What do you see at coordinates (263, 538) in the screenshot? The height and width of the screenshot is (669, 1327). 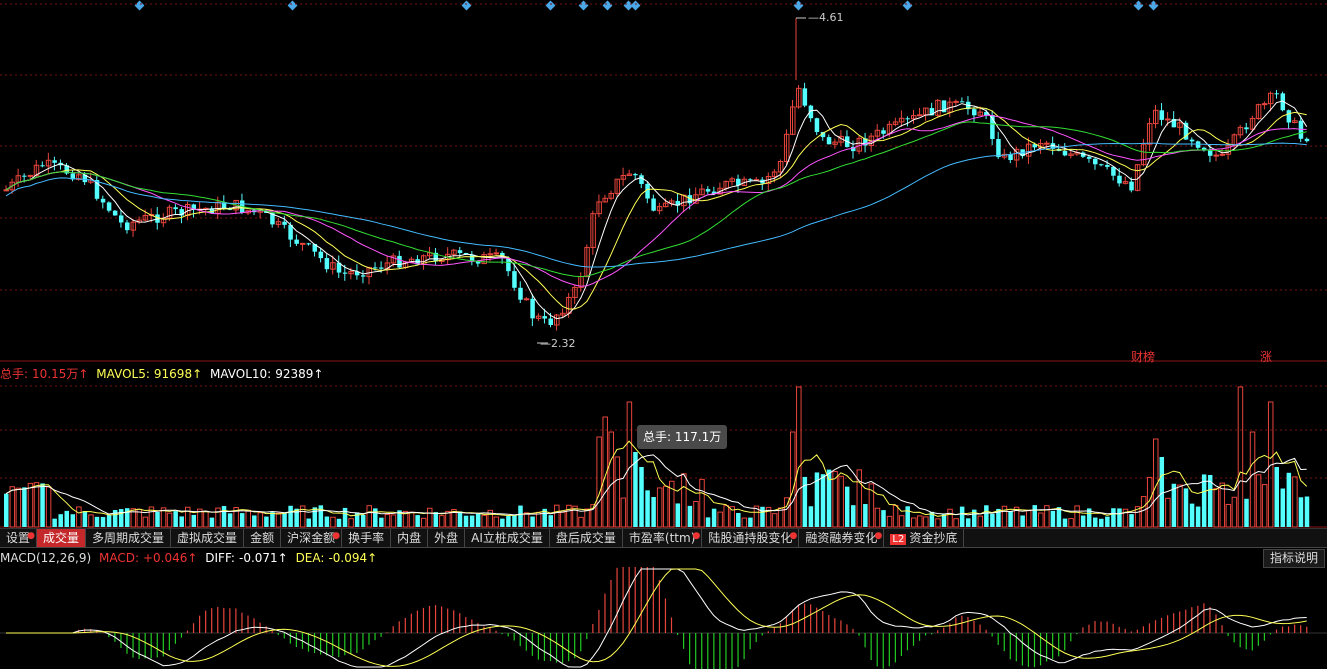 I see `tab-4: 金额` at bounding box center [263, 538].